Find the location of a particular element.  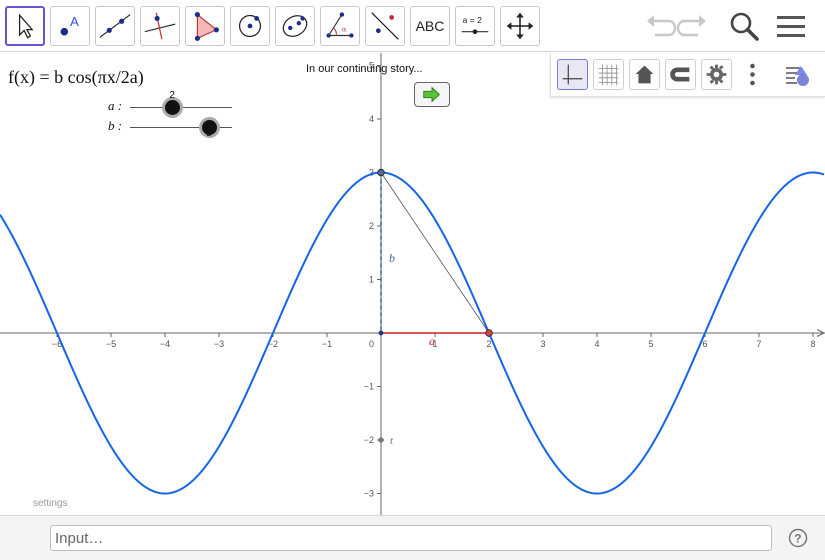

text-tool-label: ABC is located at coordinates (430, 26).